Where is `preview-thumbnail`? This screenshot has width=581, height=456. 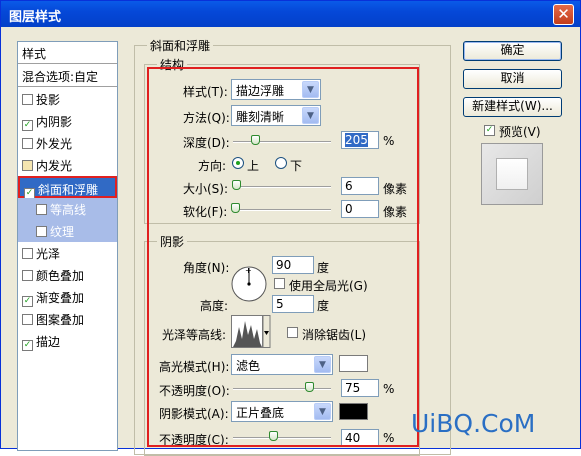 preview-thumbnail is located at coordinates (512, 174).